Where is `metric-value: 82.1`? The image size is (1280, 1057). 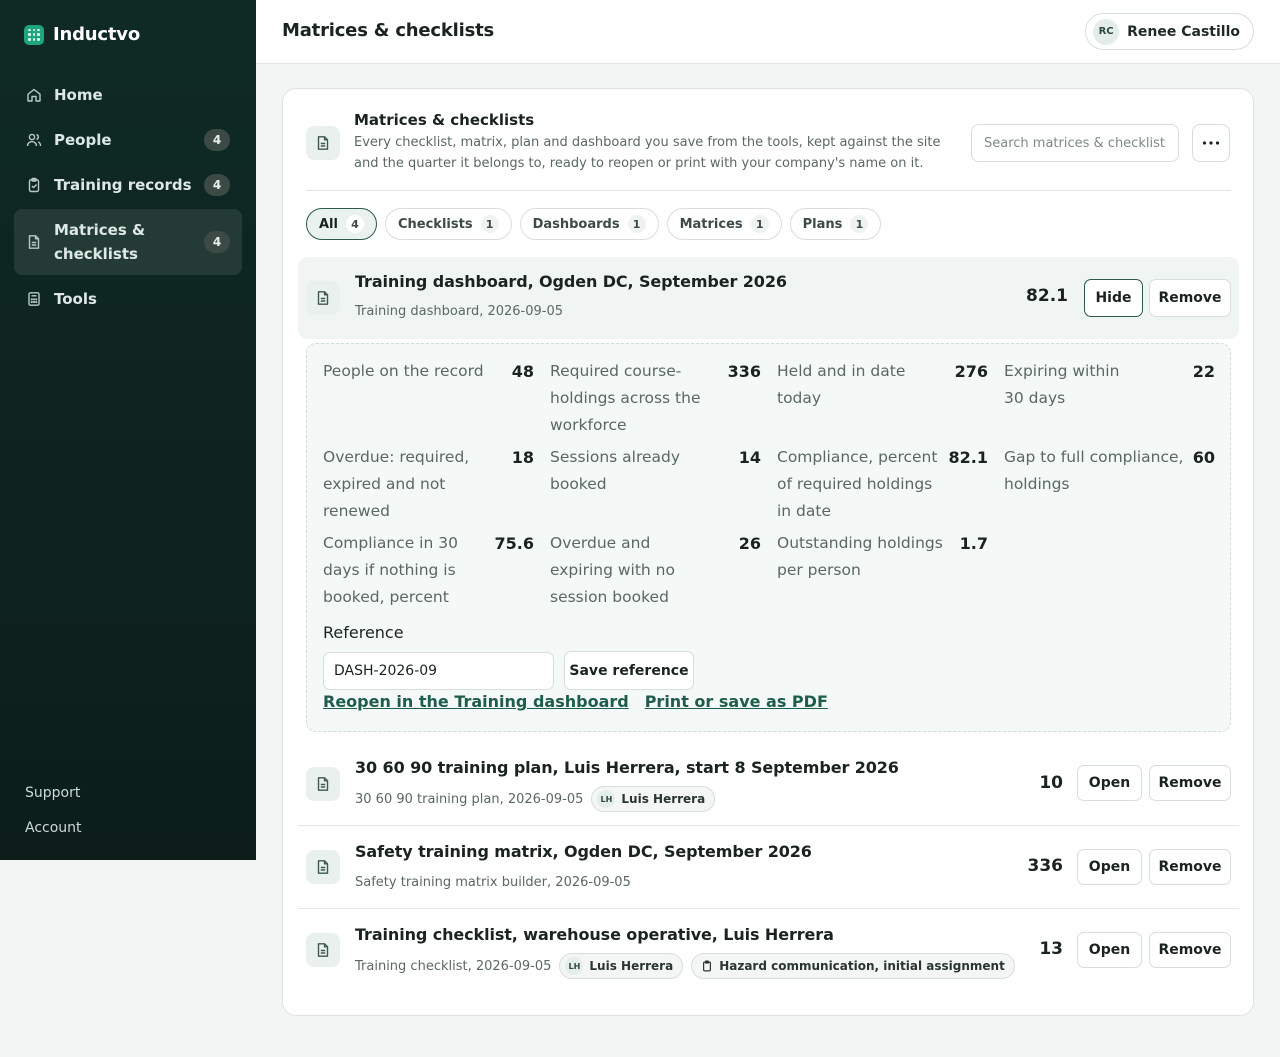
metric-value: 82.1 is located at coordinates (968, 457).